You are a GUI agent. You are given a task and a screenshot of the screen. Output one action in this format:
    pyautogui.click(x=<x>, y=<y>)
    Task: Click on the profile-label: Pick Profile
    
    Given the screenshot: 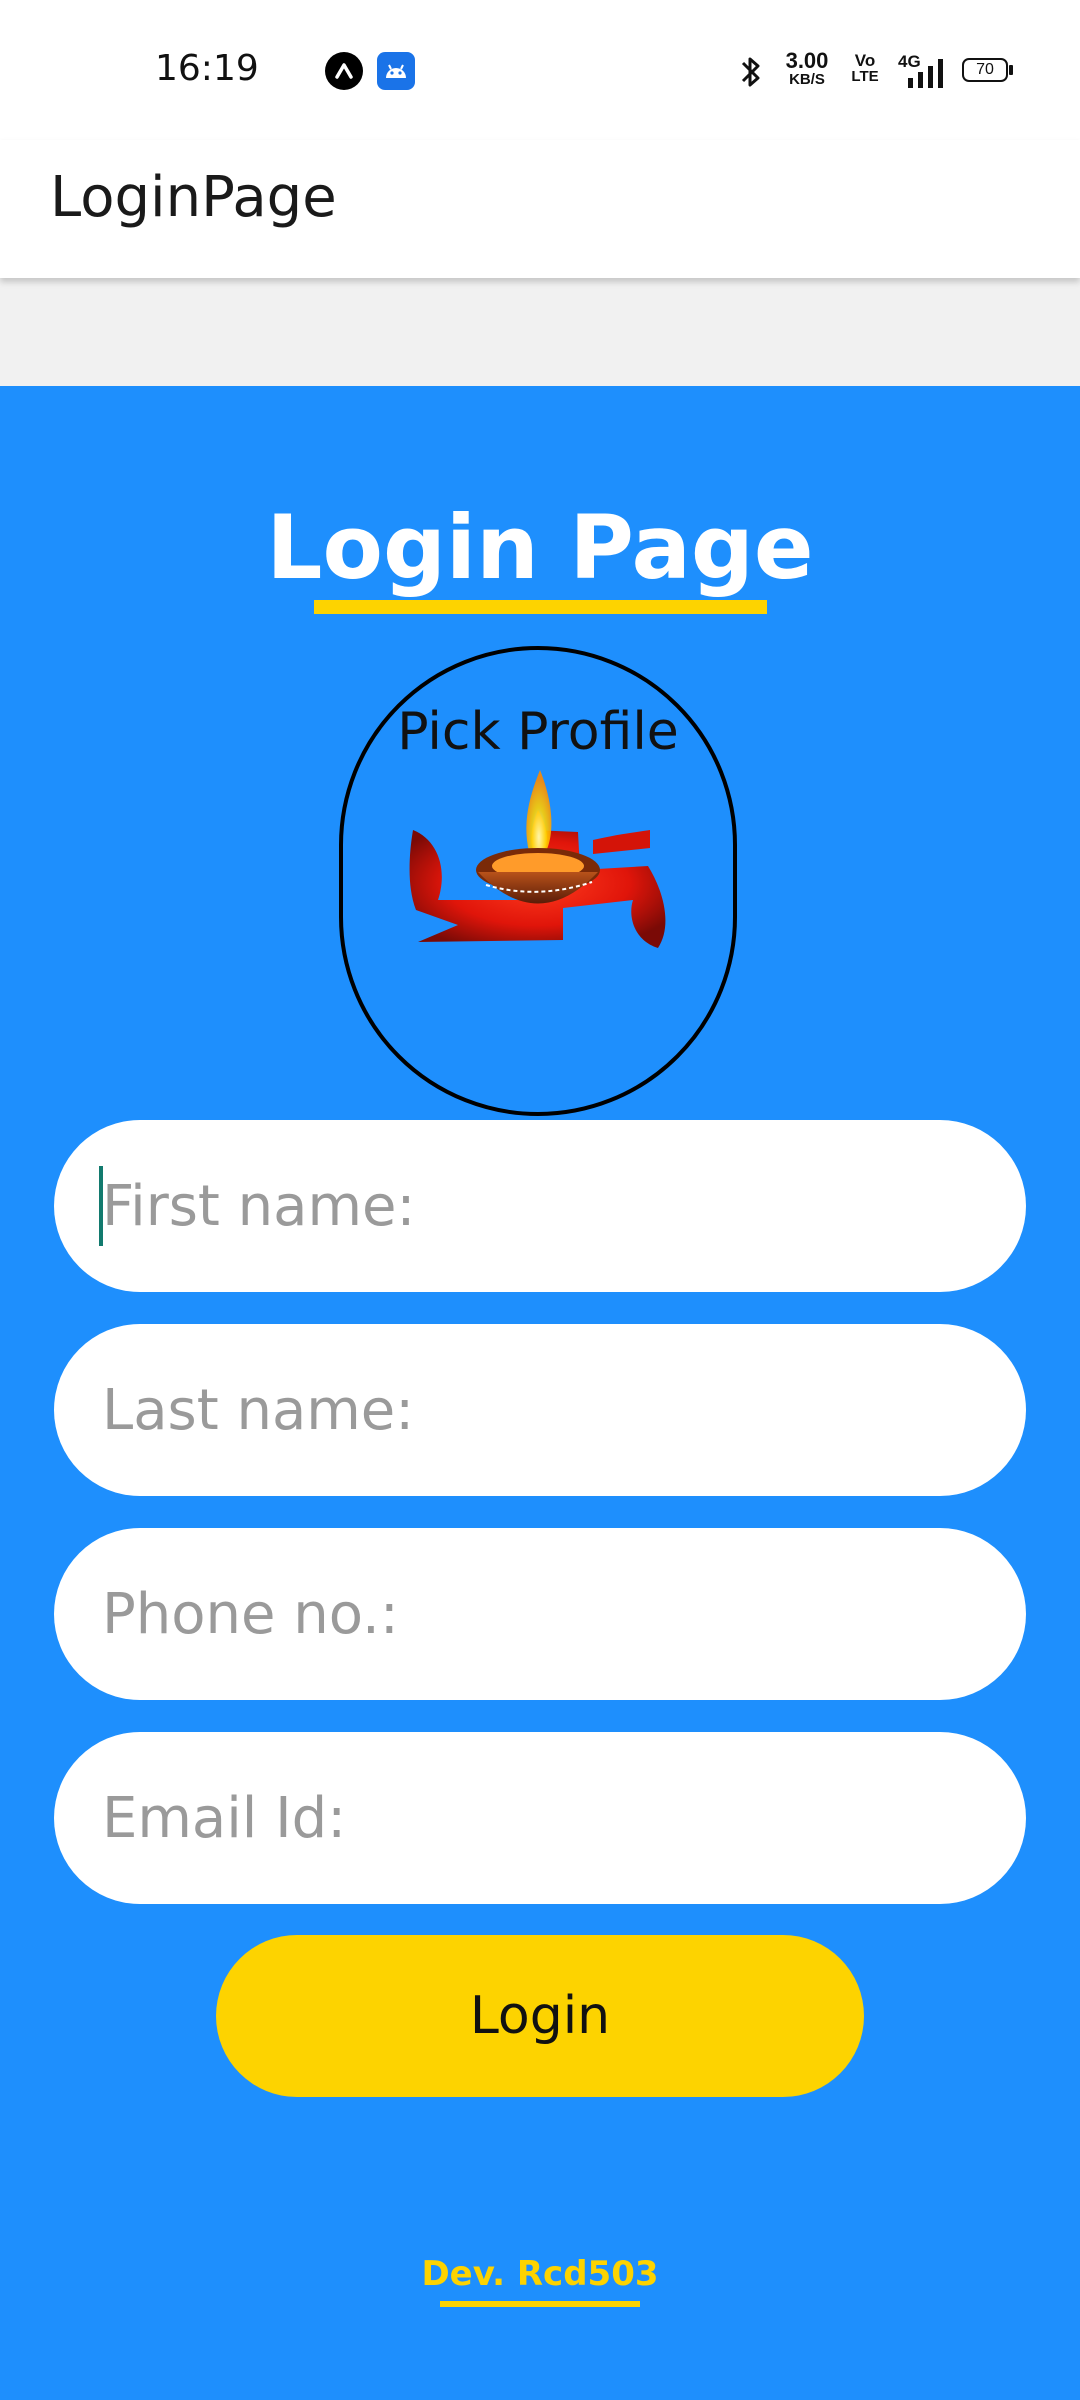 What is the action you would take?
    pyautogui.click(x=538, y=732)
    